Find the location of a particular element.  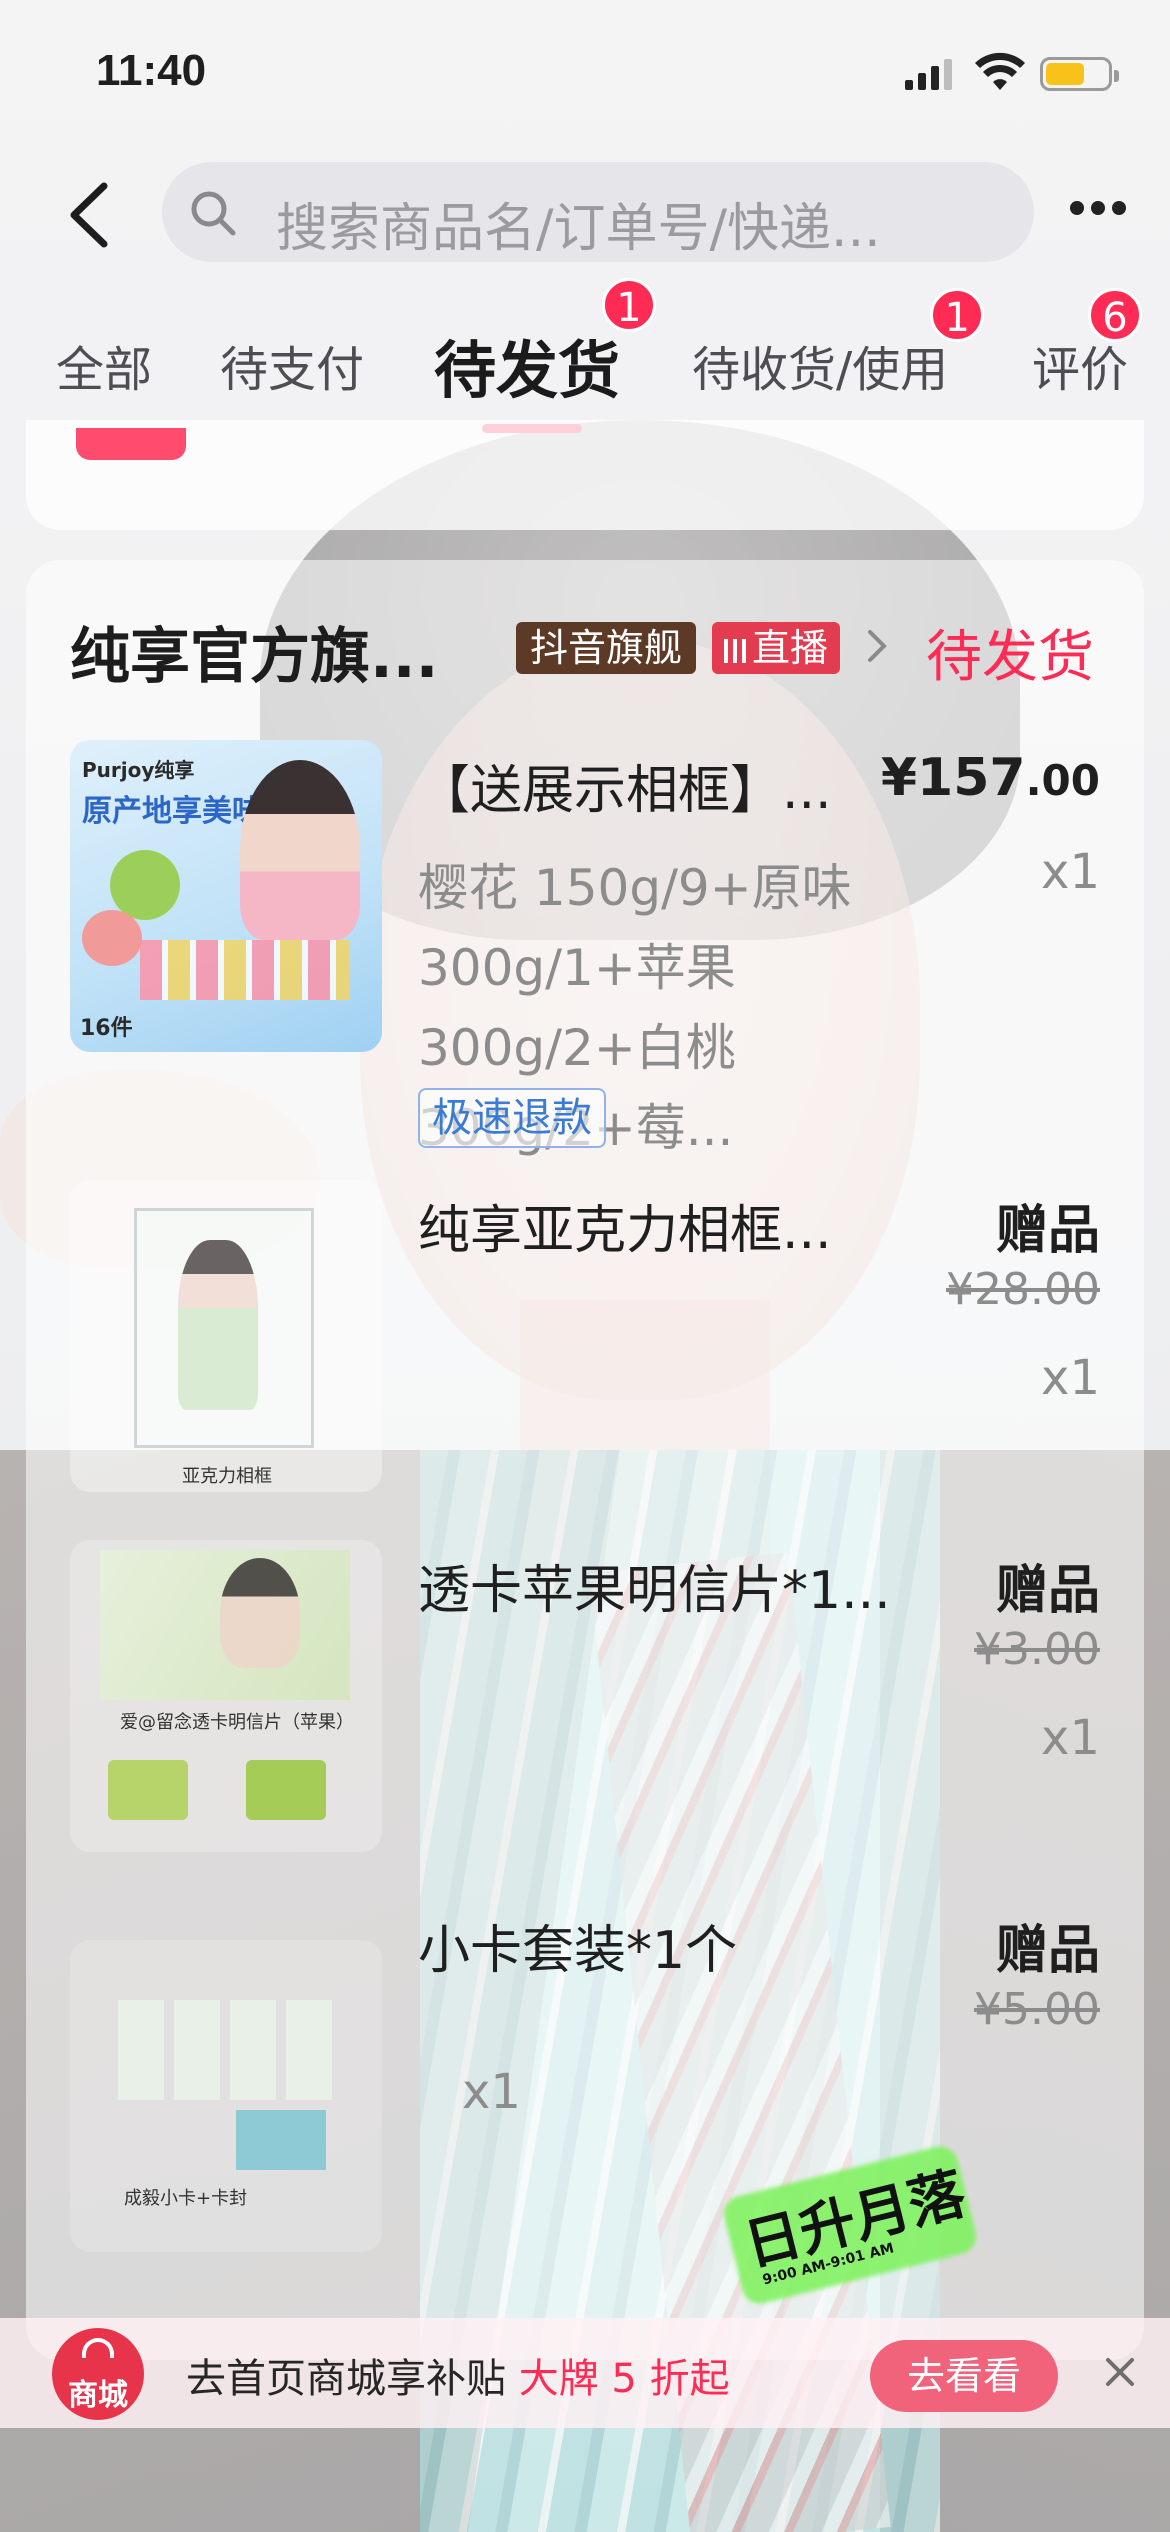

status-time: 11:40 is located at coordinates (151, 70).